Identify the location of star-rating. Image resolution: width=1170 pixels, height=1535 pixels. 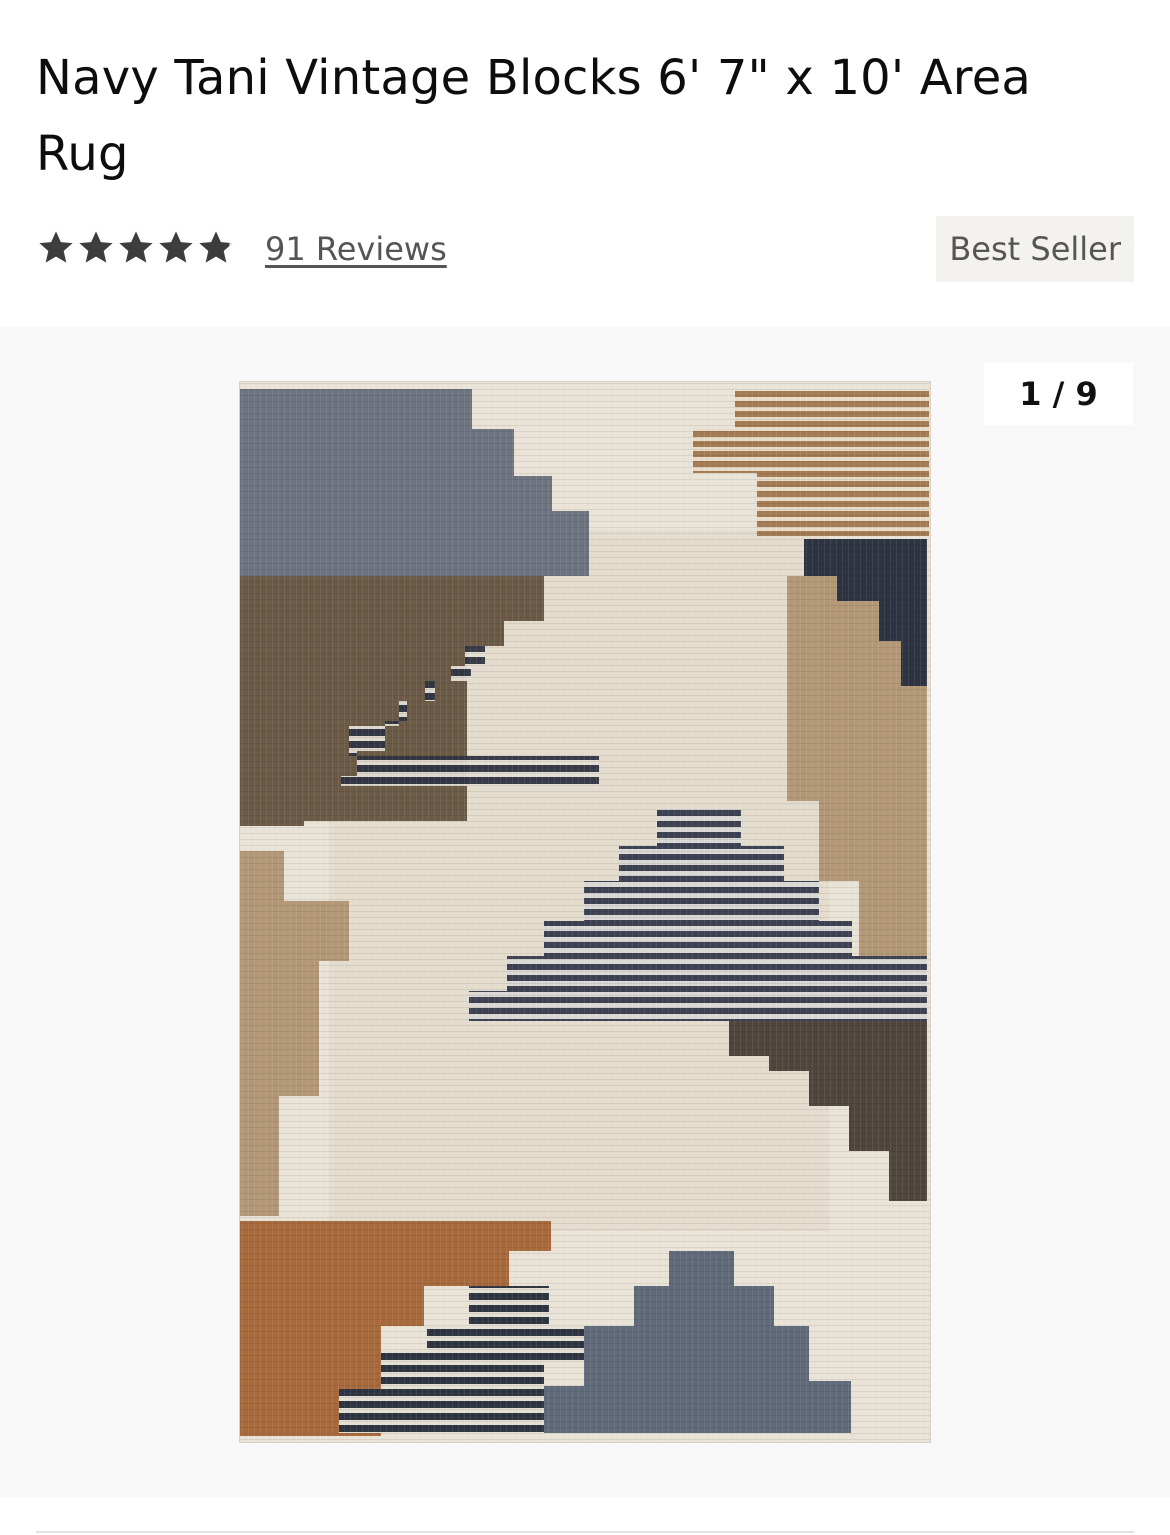
(136, 250).